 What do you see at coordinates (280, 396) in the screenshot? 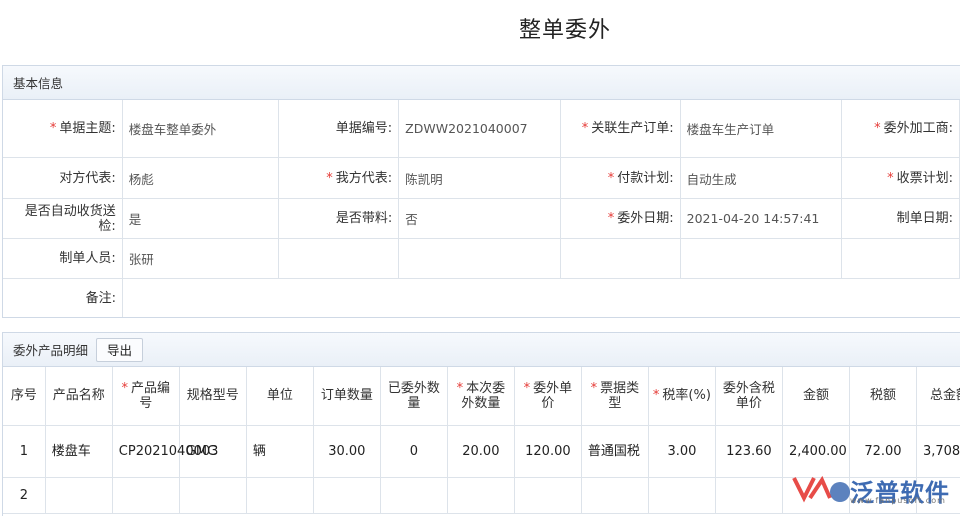
I see `column-header: 单位` at bounding box center [280, 396].